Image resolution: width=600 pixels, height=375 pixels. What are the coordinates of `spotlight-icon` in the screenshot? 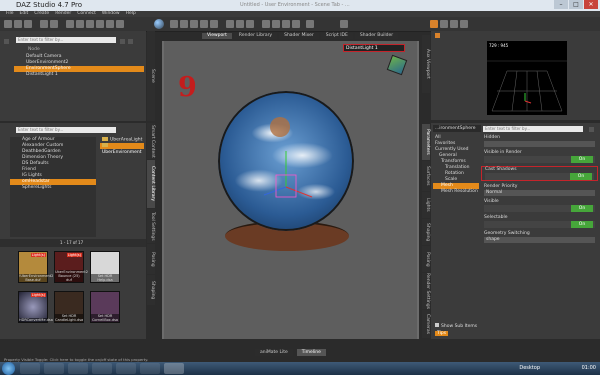 It's located at (230, 24).